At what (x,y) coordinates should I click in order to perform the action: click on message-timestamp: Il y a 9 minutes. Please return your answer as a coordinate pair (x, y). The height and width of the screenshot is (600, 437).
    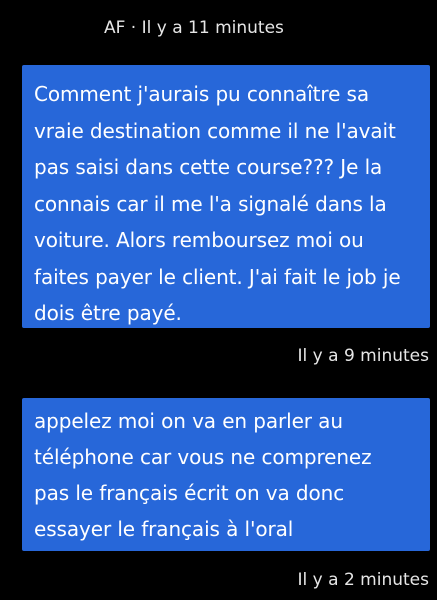
    Looking at the image, I should click on (363, 356).